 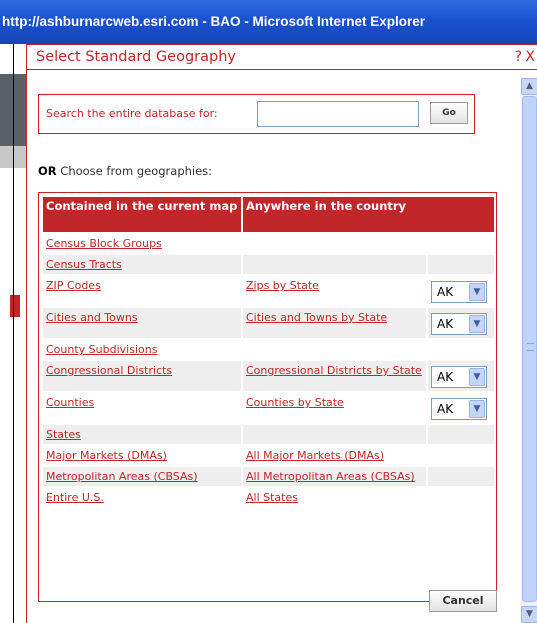 I want to click on column-header-current-map: Contained in the current map, so click(x=142, y=214).